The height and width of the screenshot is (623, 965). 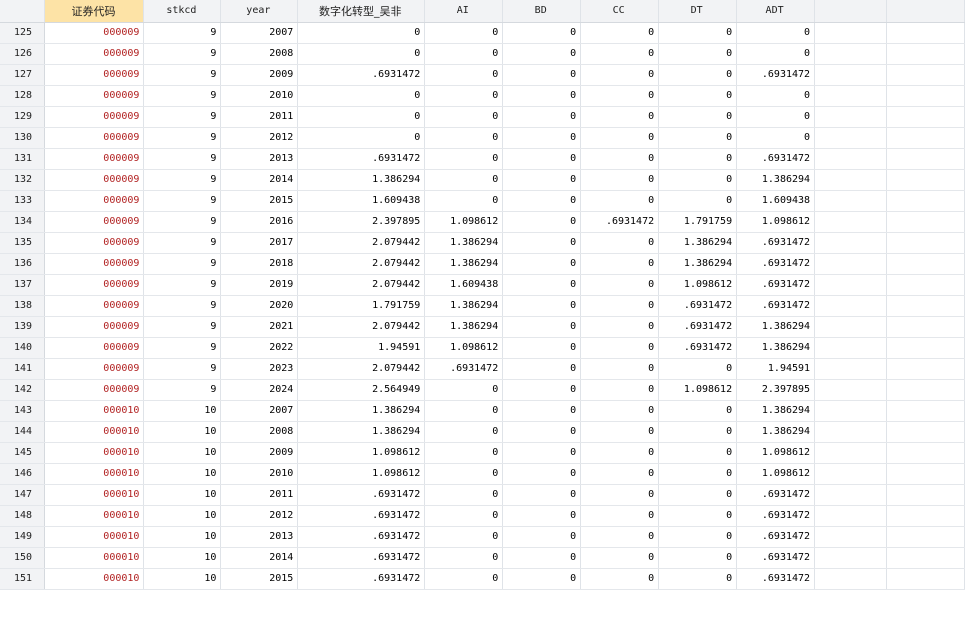 What do you see at coordinates (464, 243) in the screenshot?
I see `cell-ai: 1.386294` at bounding box center [464, 243].